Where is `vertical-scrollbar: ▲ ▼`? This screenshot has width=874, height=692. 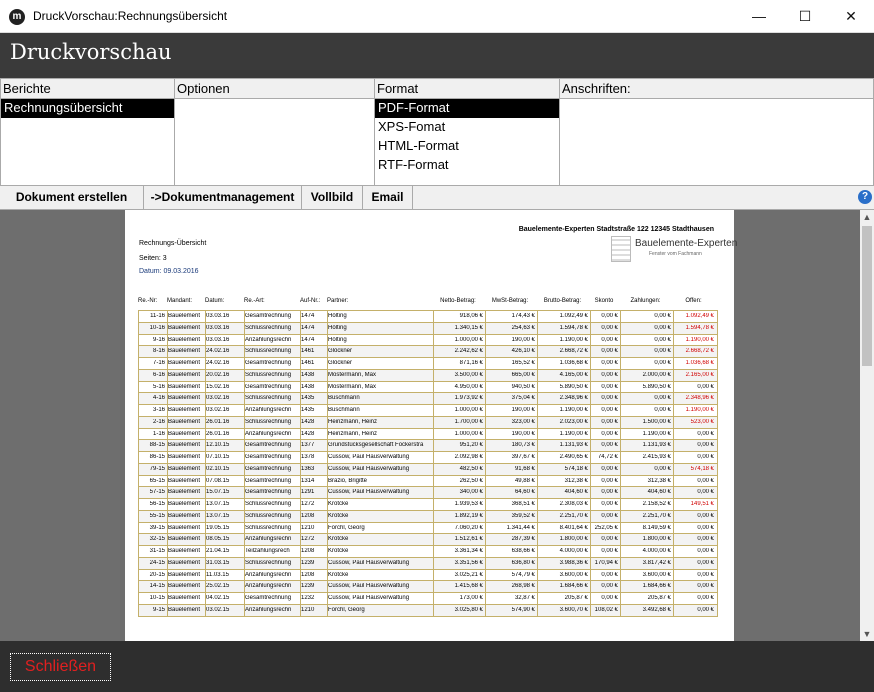 vertical-scrollbar: ▲ ▼ is located at coordinates (867, 425).